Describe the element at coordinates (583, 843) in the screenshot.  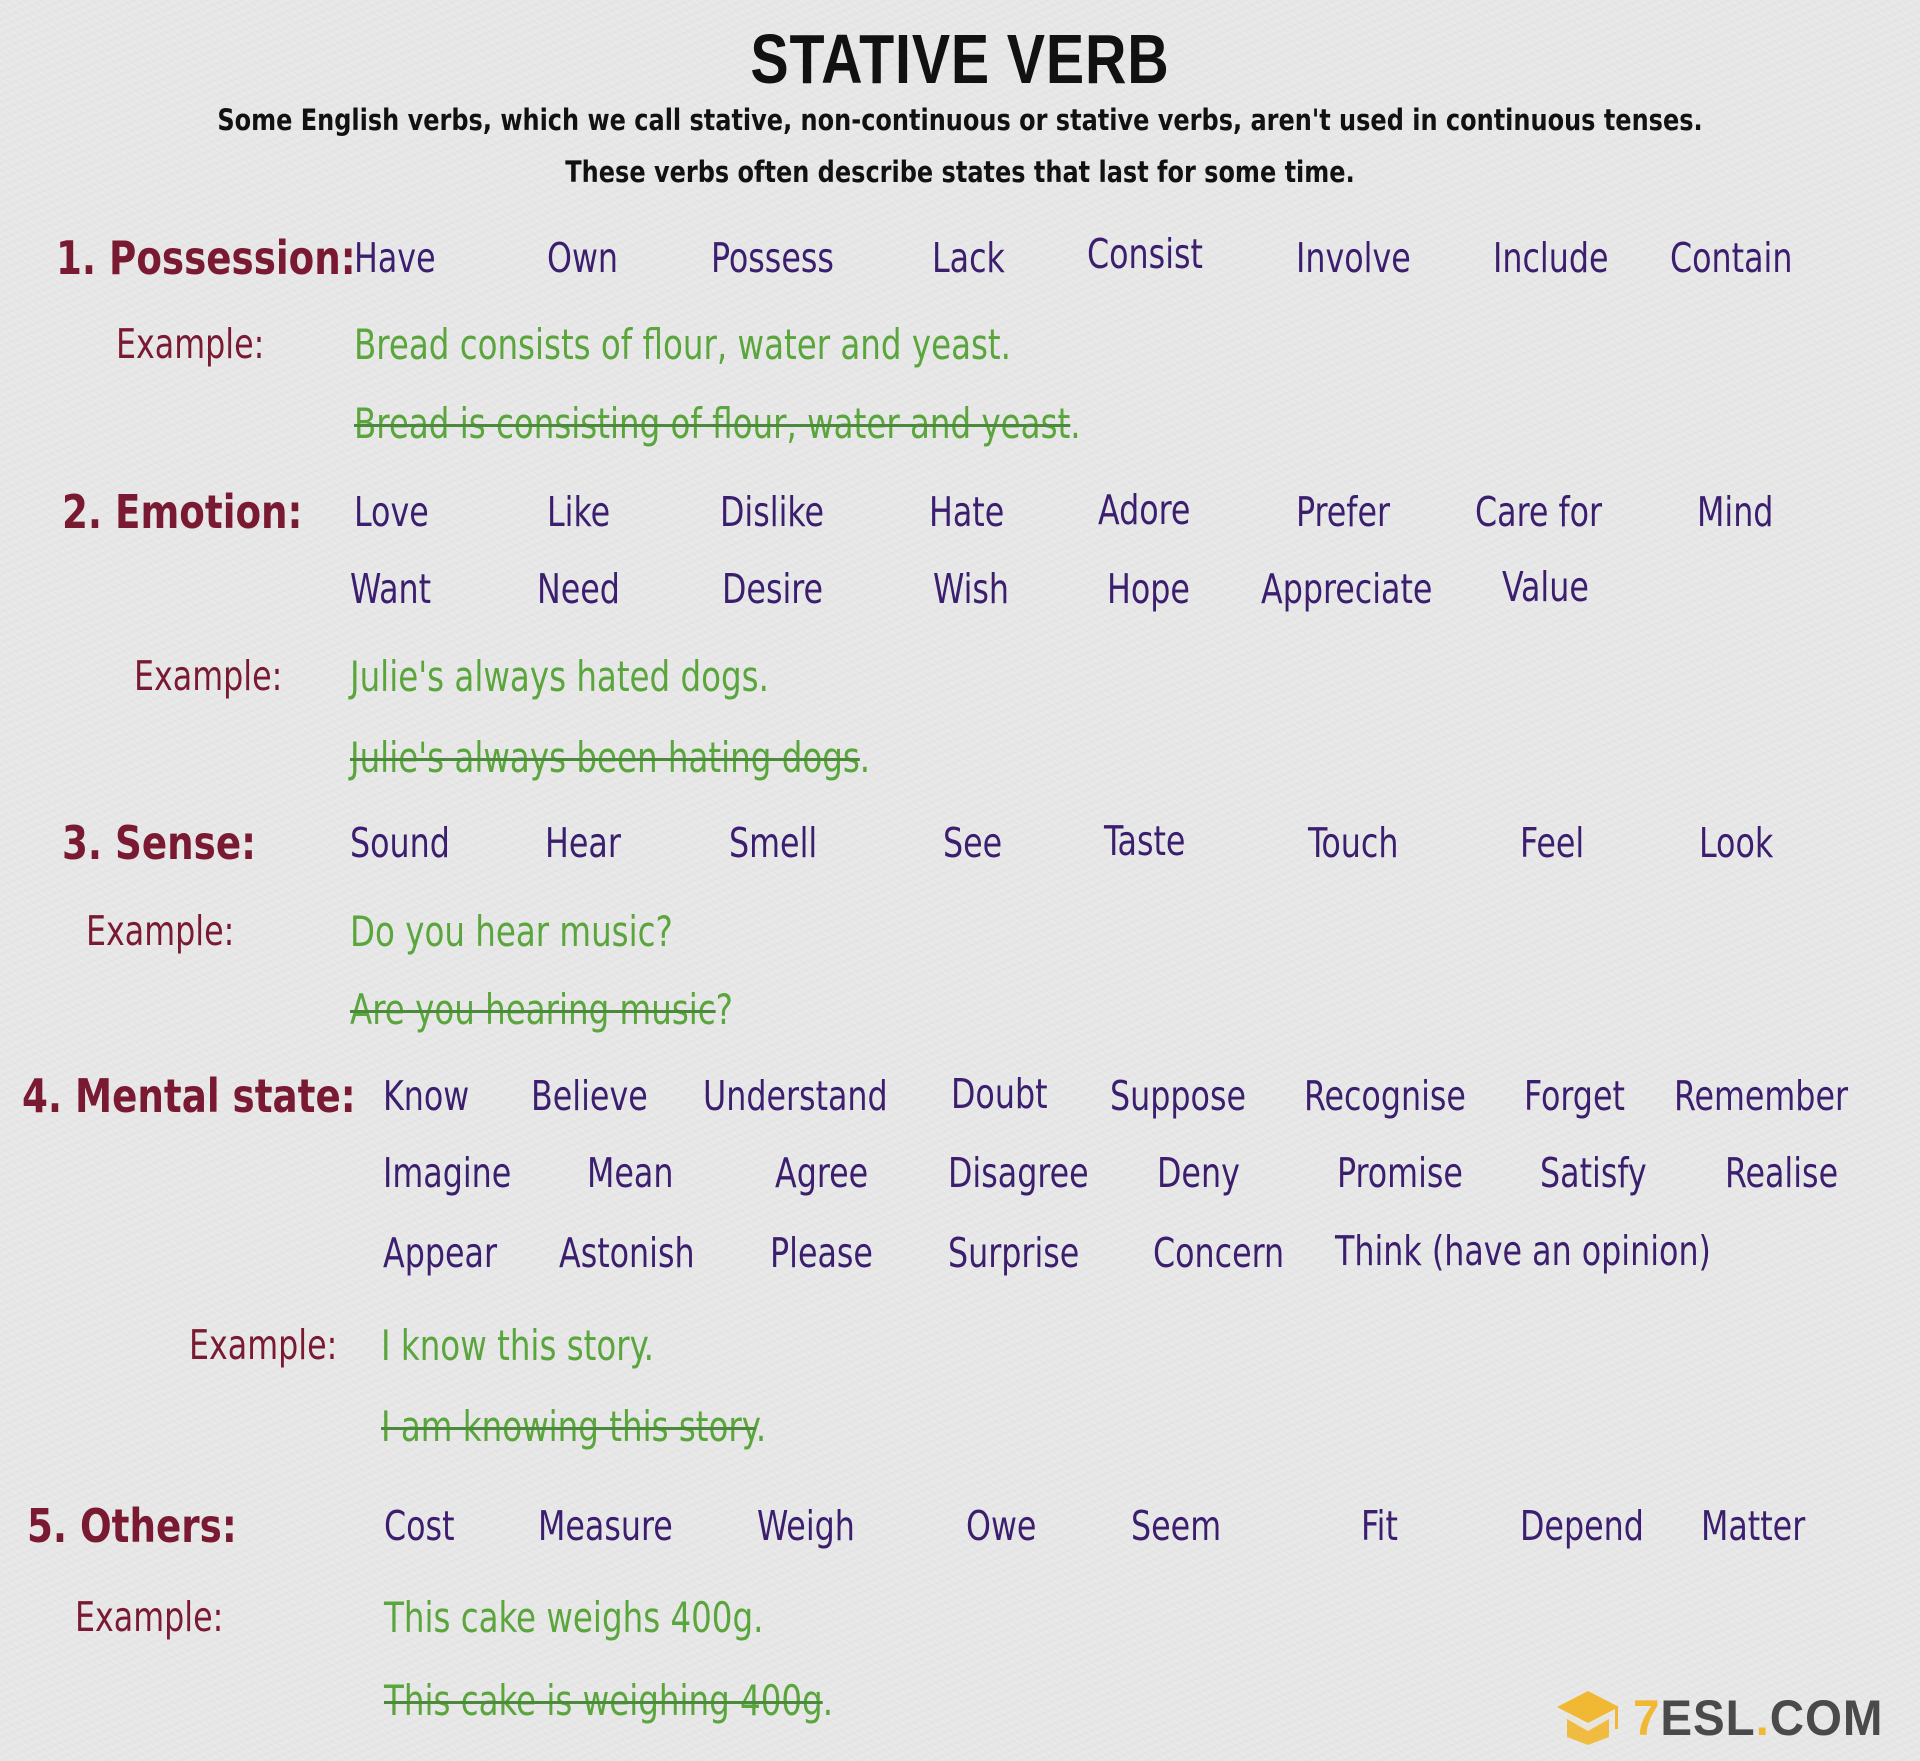
I see `verb: Hear` at that location.